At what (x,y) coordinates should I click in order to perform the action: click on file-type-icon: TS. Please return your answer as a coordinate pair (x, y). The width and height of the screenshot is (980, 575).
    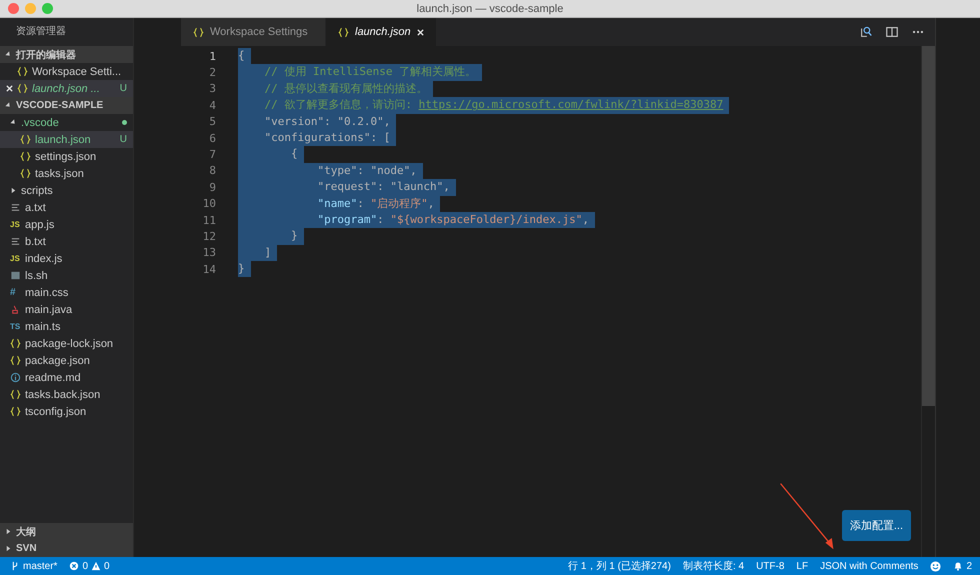
    Looking at the image, I should click on (15, 326).